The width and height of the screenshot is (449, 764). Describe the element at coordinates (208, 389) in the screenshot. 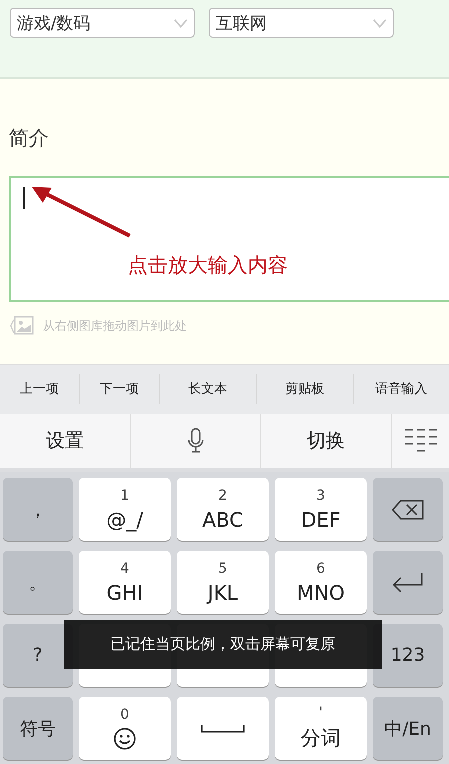

I see `toolbar-button: 长文本` at that location.